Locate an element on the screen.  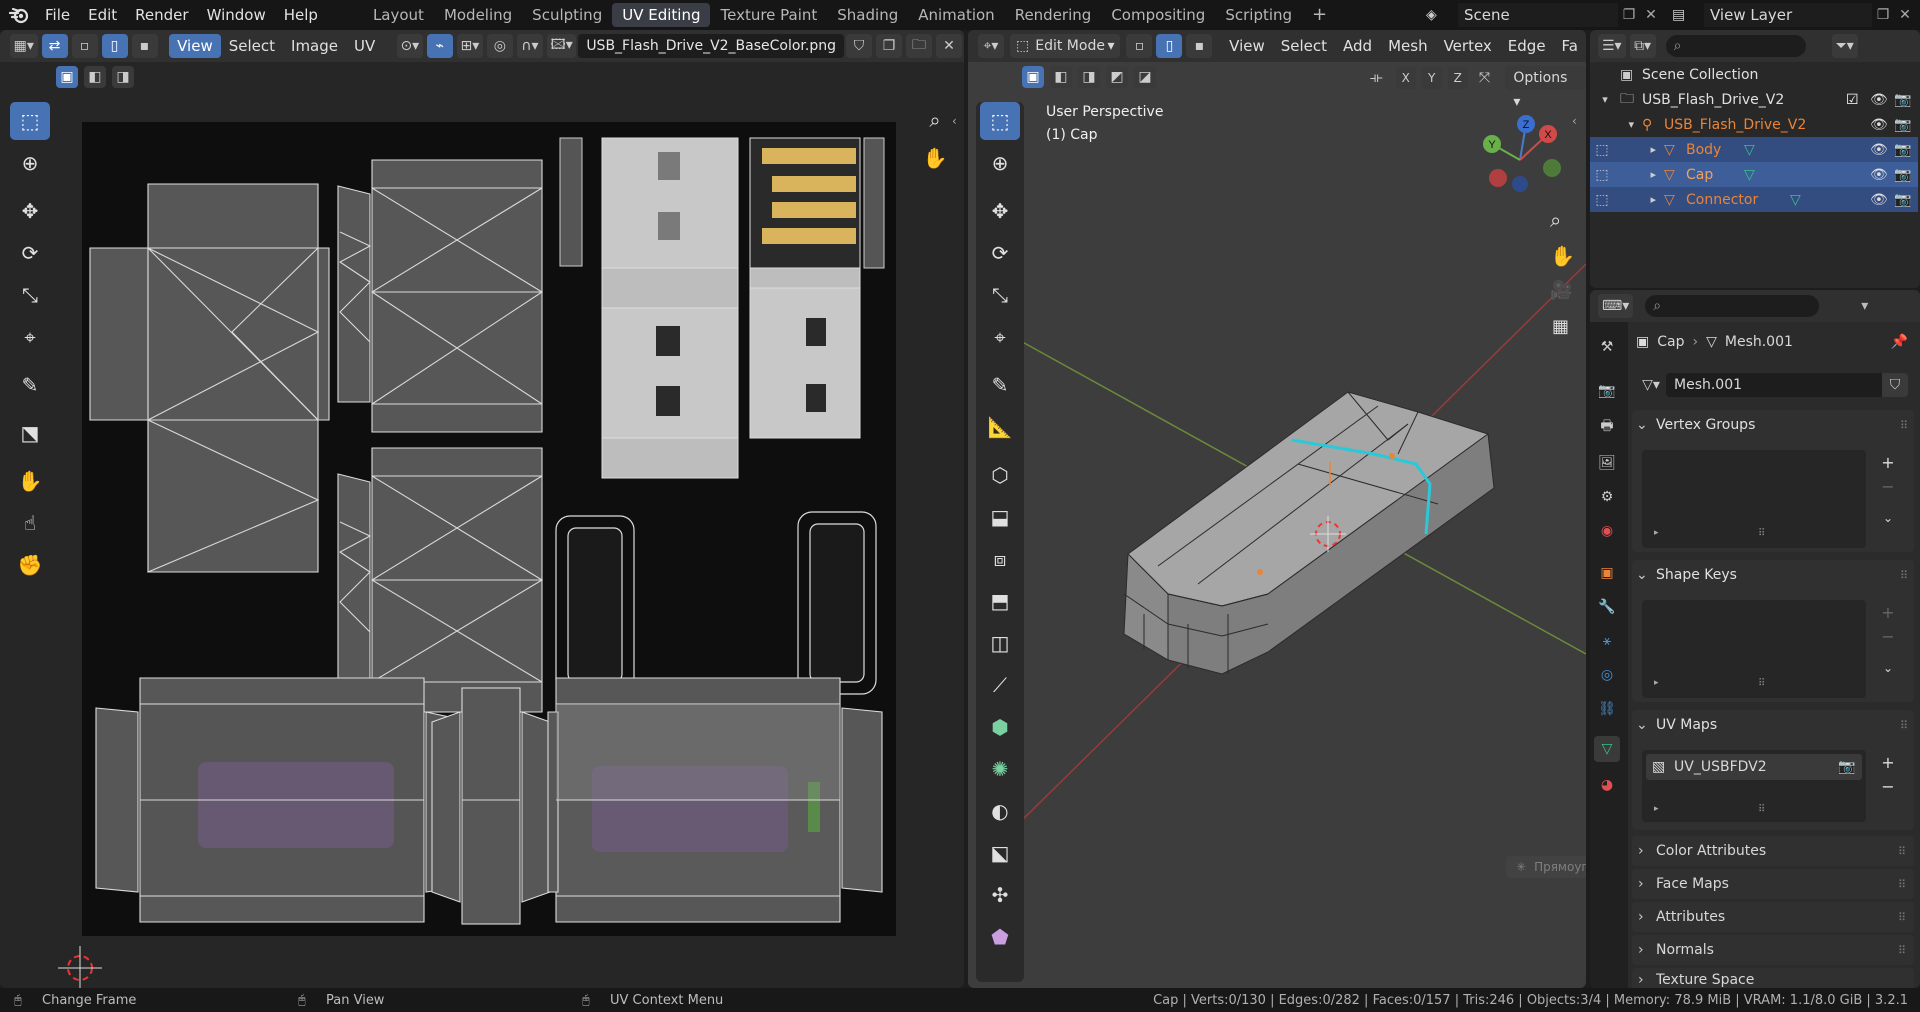
tab-scripting: Scripting is located at coordinates (1258, 15).